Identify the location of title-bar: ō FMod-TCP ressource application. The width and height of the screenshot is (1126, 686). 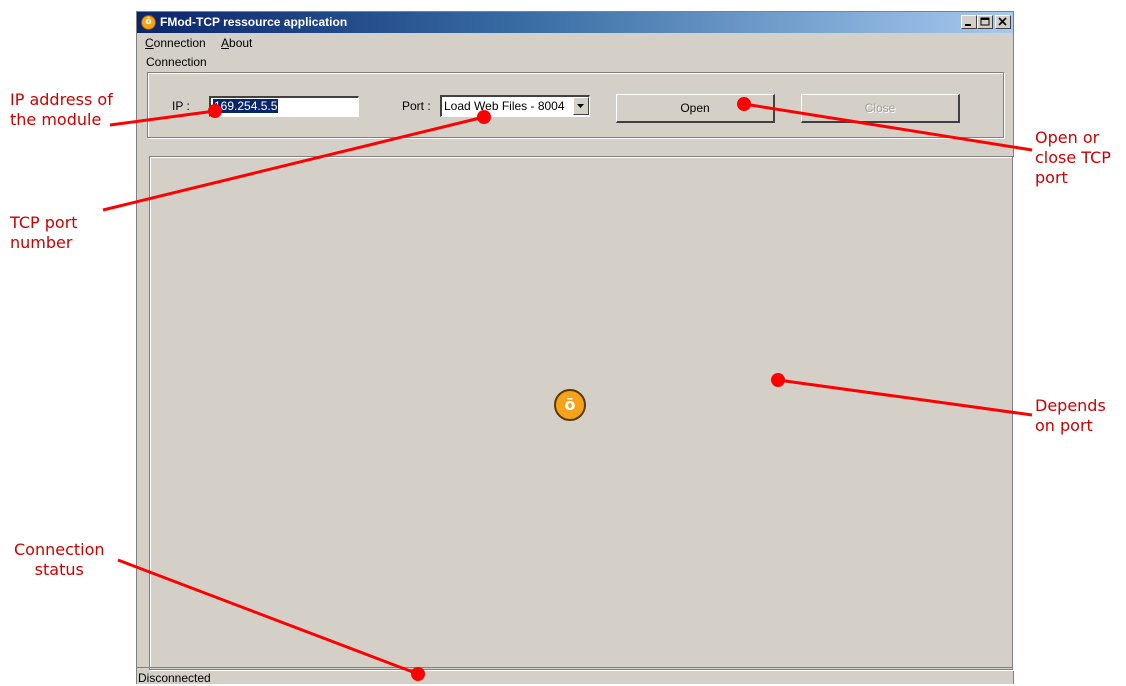
(575, 22).